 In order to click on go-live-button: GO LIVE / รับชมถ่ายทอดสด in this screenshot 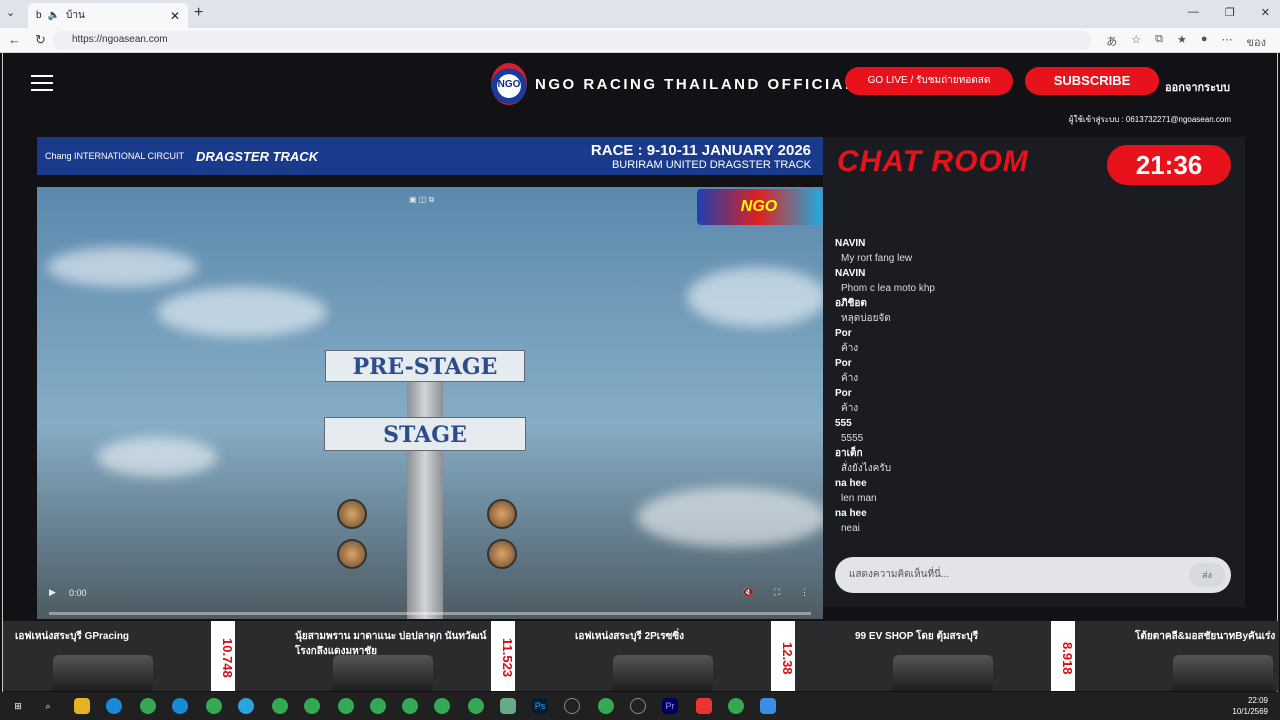, I will do `click(929, 81)`.